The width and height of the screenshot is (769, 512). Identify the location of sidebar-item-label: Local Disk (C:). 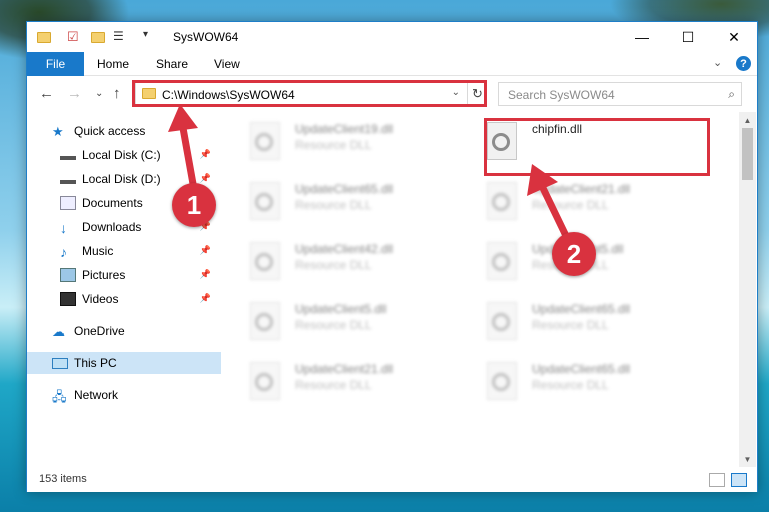
(121, 155).